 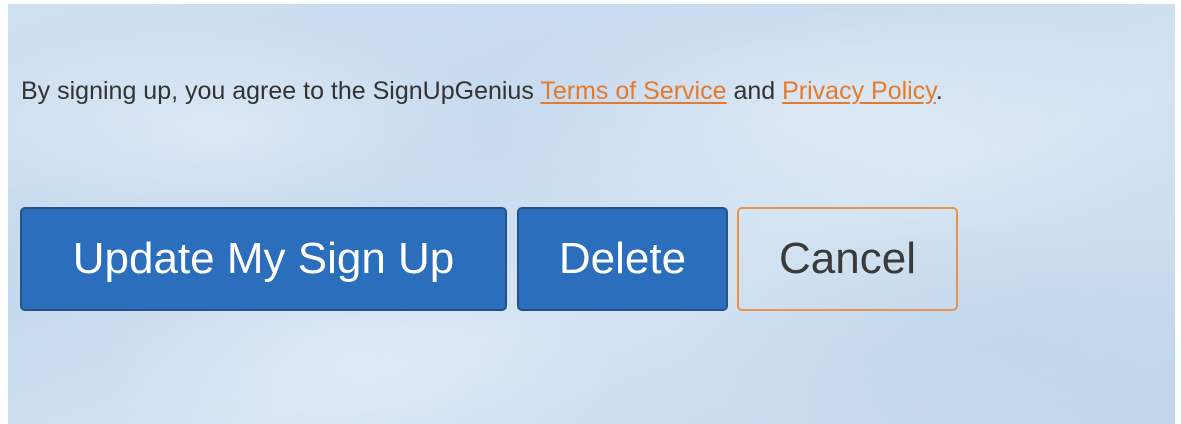 What do you see at coordinates (622, 259) in the screenshot?
I see `delete-button: Delete` at bounding box center [622, 259].